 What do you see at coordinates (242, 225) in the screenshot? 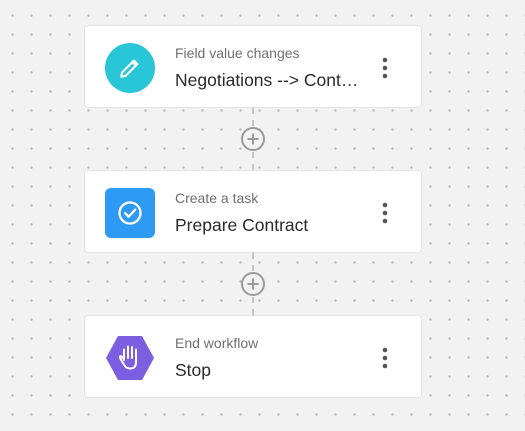
I see `task-node-title: Prepare Contract` at bounding box center [242, 225].